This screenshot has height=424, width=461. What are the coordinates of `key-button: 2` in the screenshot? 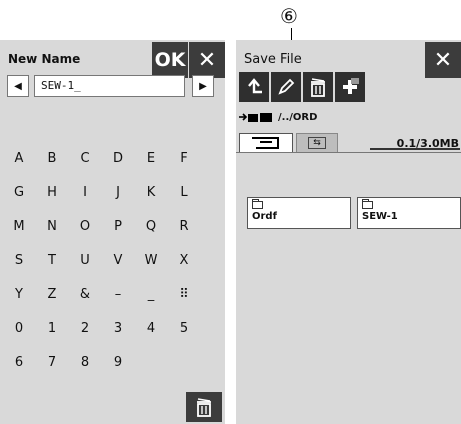 It's located at (85, 328).